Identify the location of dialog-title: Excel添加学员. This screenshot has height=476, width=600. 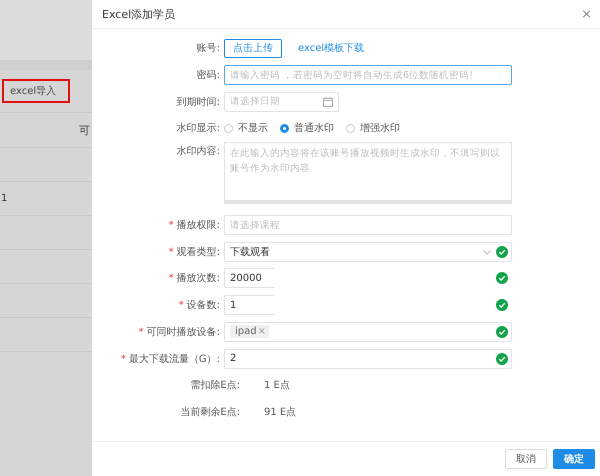
(139, 14).